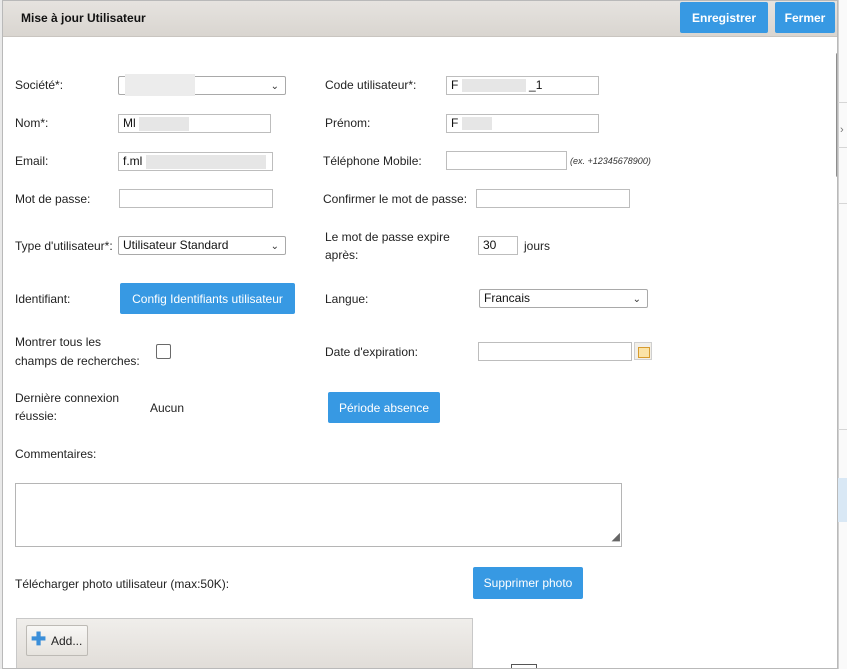 Image resolution: width=847 pixels, height=669 pixels. Describe the element at coordinates (77, 361) in the screenshot. I see `show-all-fields-label-2: champs de recherches:` at that location.